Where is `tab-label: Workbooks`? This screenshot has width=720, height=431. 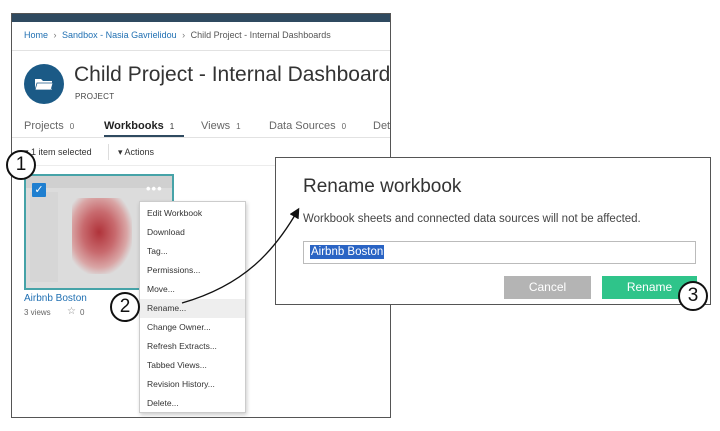 tab-label: Workbooks is located at coordinates (134, 126).